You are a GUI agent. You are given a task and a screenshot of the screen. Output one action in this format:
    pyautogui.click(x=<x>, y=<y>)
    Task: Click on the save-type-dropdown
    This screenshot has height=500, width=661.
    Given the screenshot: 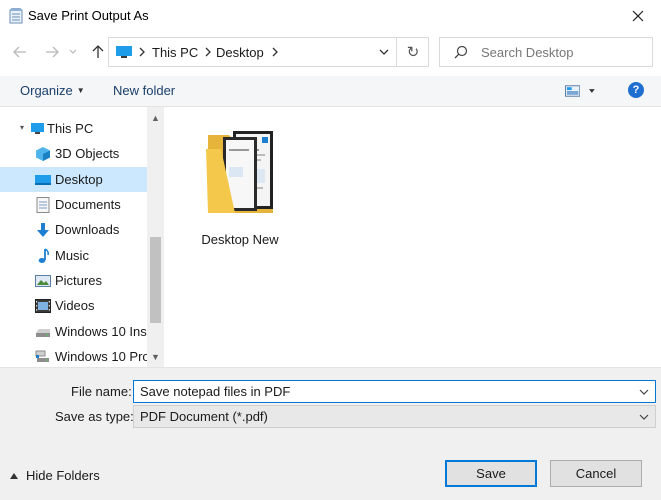 What is the action you would take?
    pyautogui.click(x=644, y=417)
    